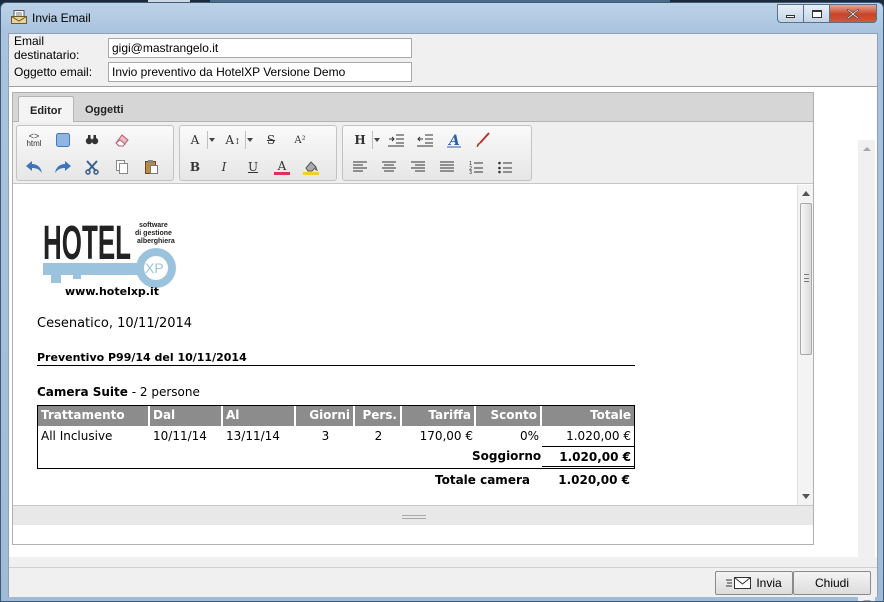  I want to click on superscript-button: A², so click(300, 140).